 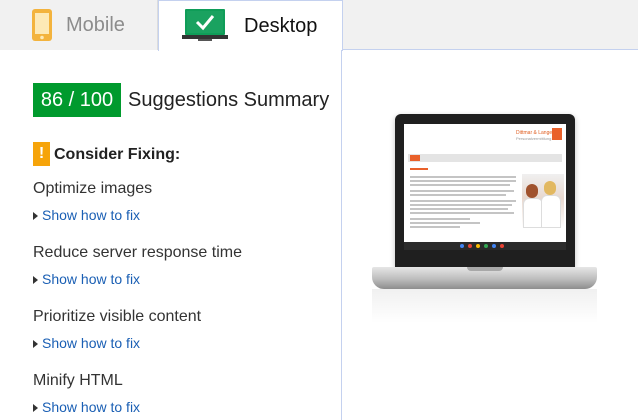 I want to click on tab-mobile: Mobile, so click(x=79, y=25).